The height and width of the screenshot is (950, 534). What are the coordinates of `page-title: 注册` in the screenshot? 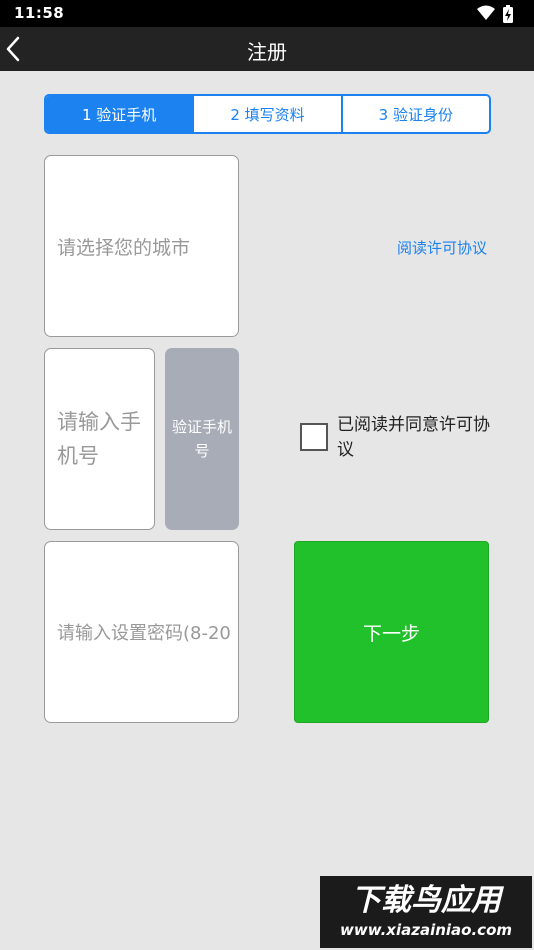 It's located at (267, 52).